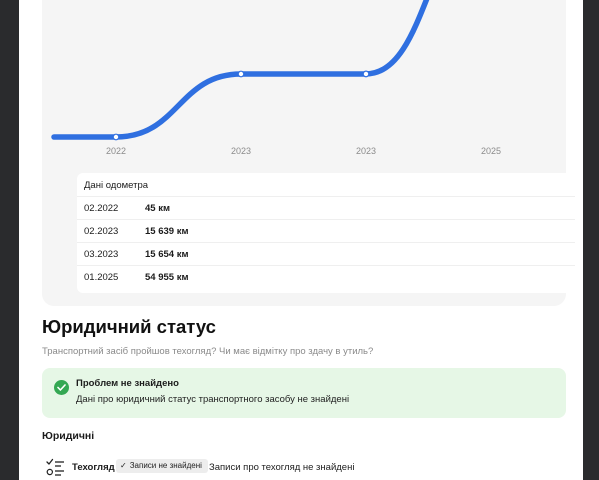  Describe the element at coordinates (165, 465) in the screenshot. I see `inspection-status-text: Записи не знайдені` at that location.